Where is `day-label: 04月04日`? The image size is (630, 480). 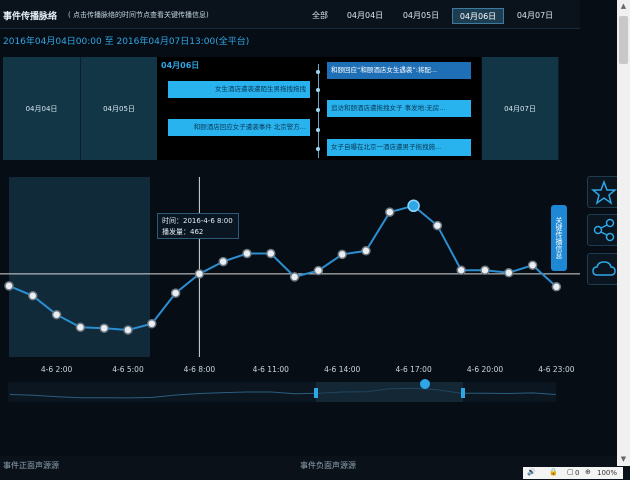
day-label: 04月04日 is located at coordinates (41, 108).